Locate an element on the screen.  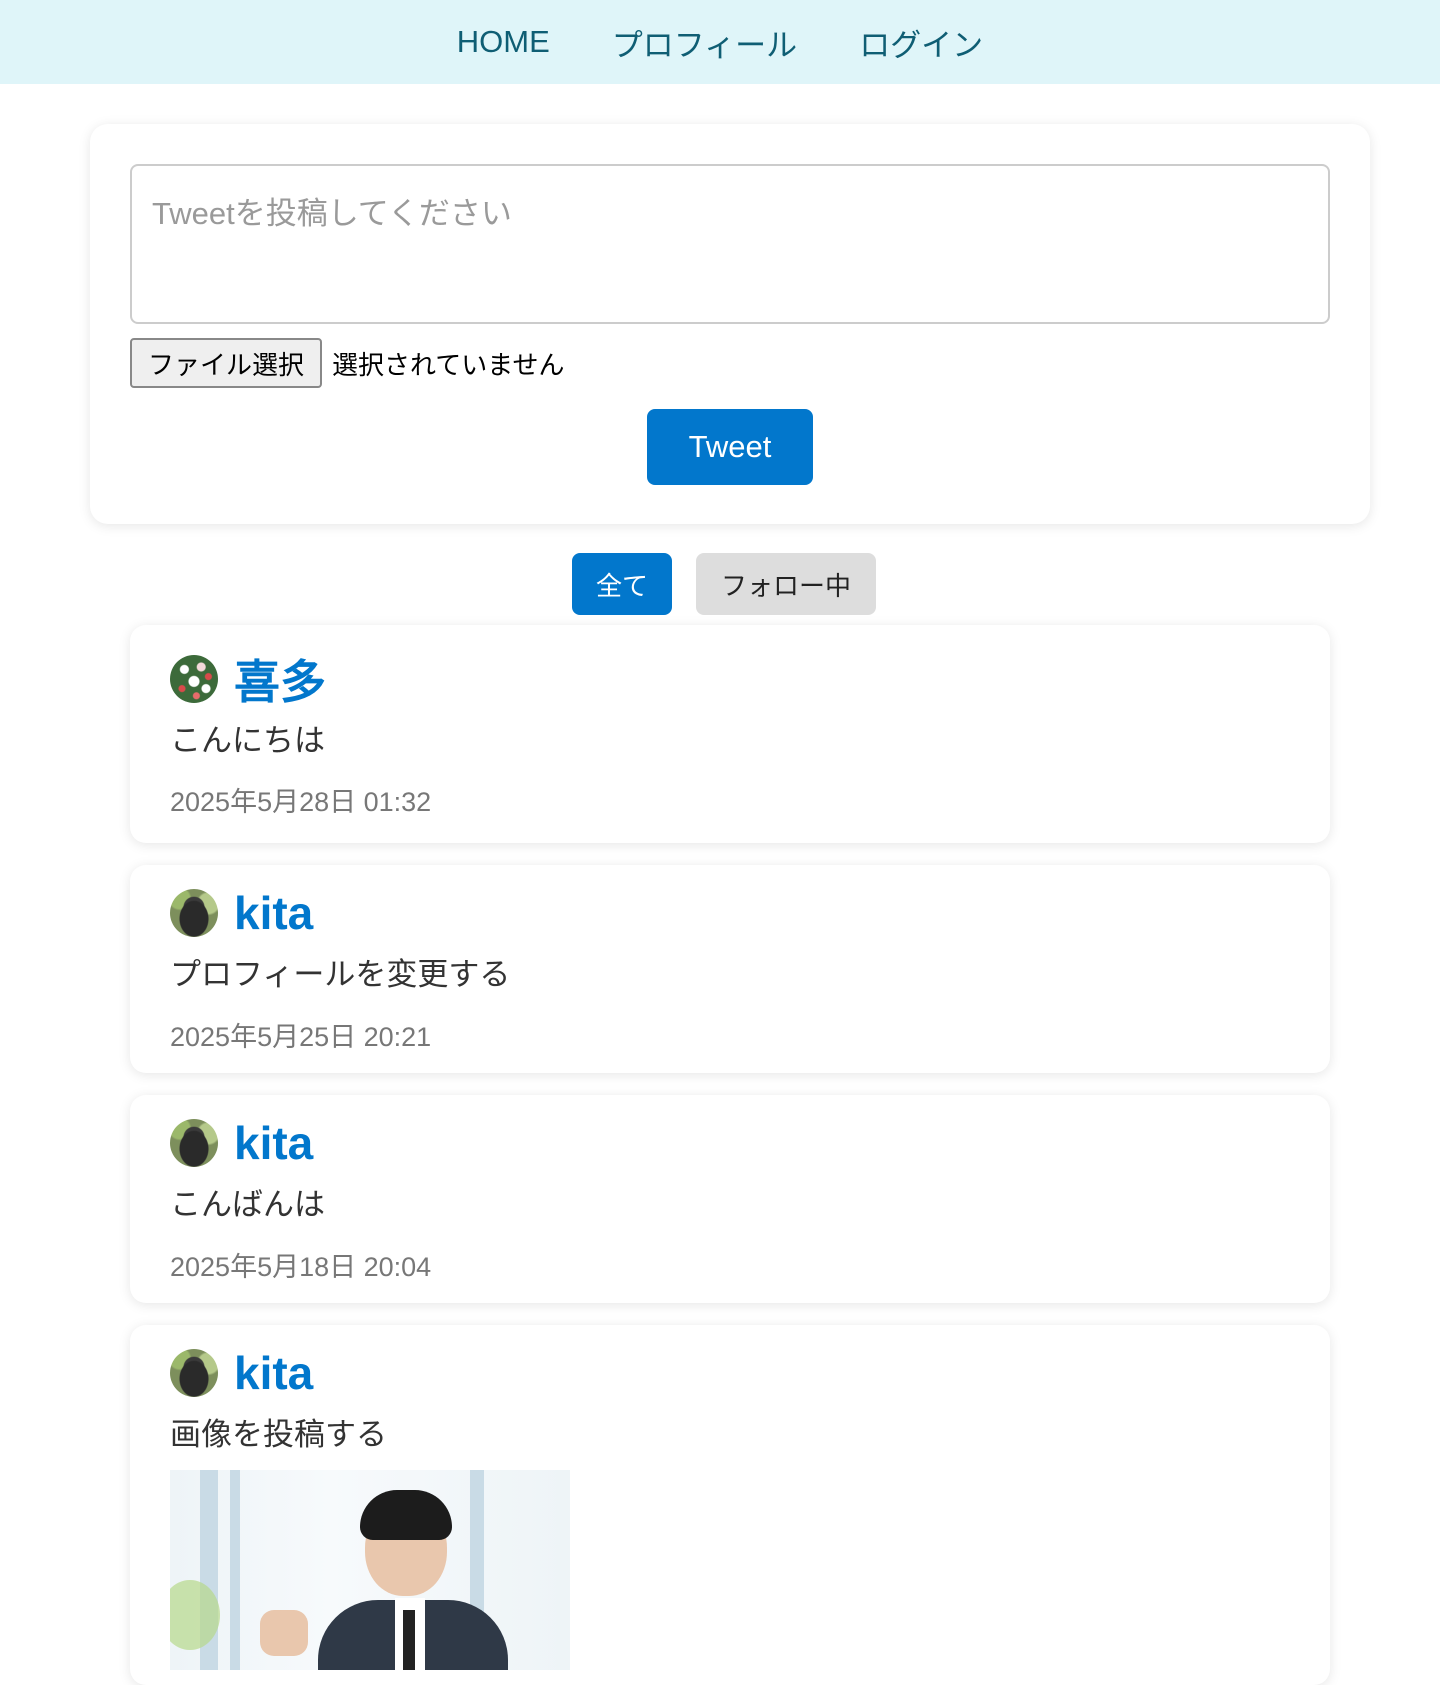
tweet-submit-button: Tweet is located at coordinates (730, 447).